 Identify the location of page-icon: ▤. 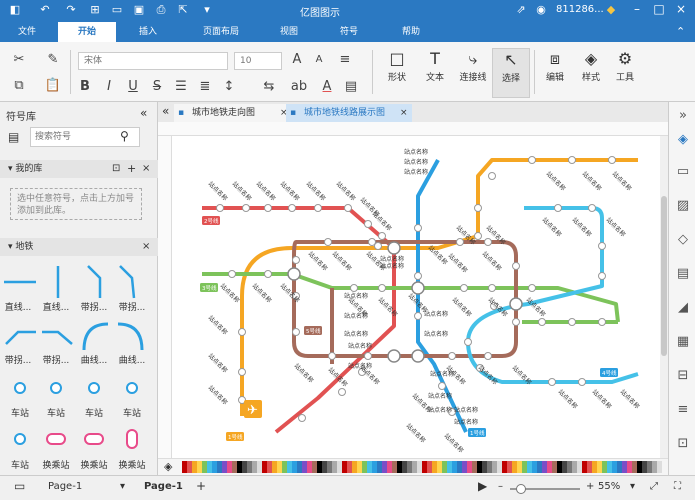
(683, 275).